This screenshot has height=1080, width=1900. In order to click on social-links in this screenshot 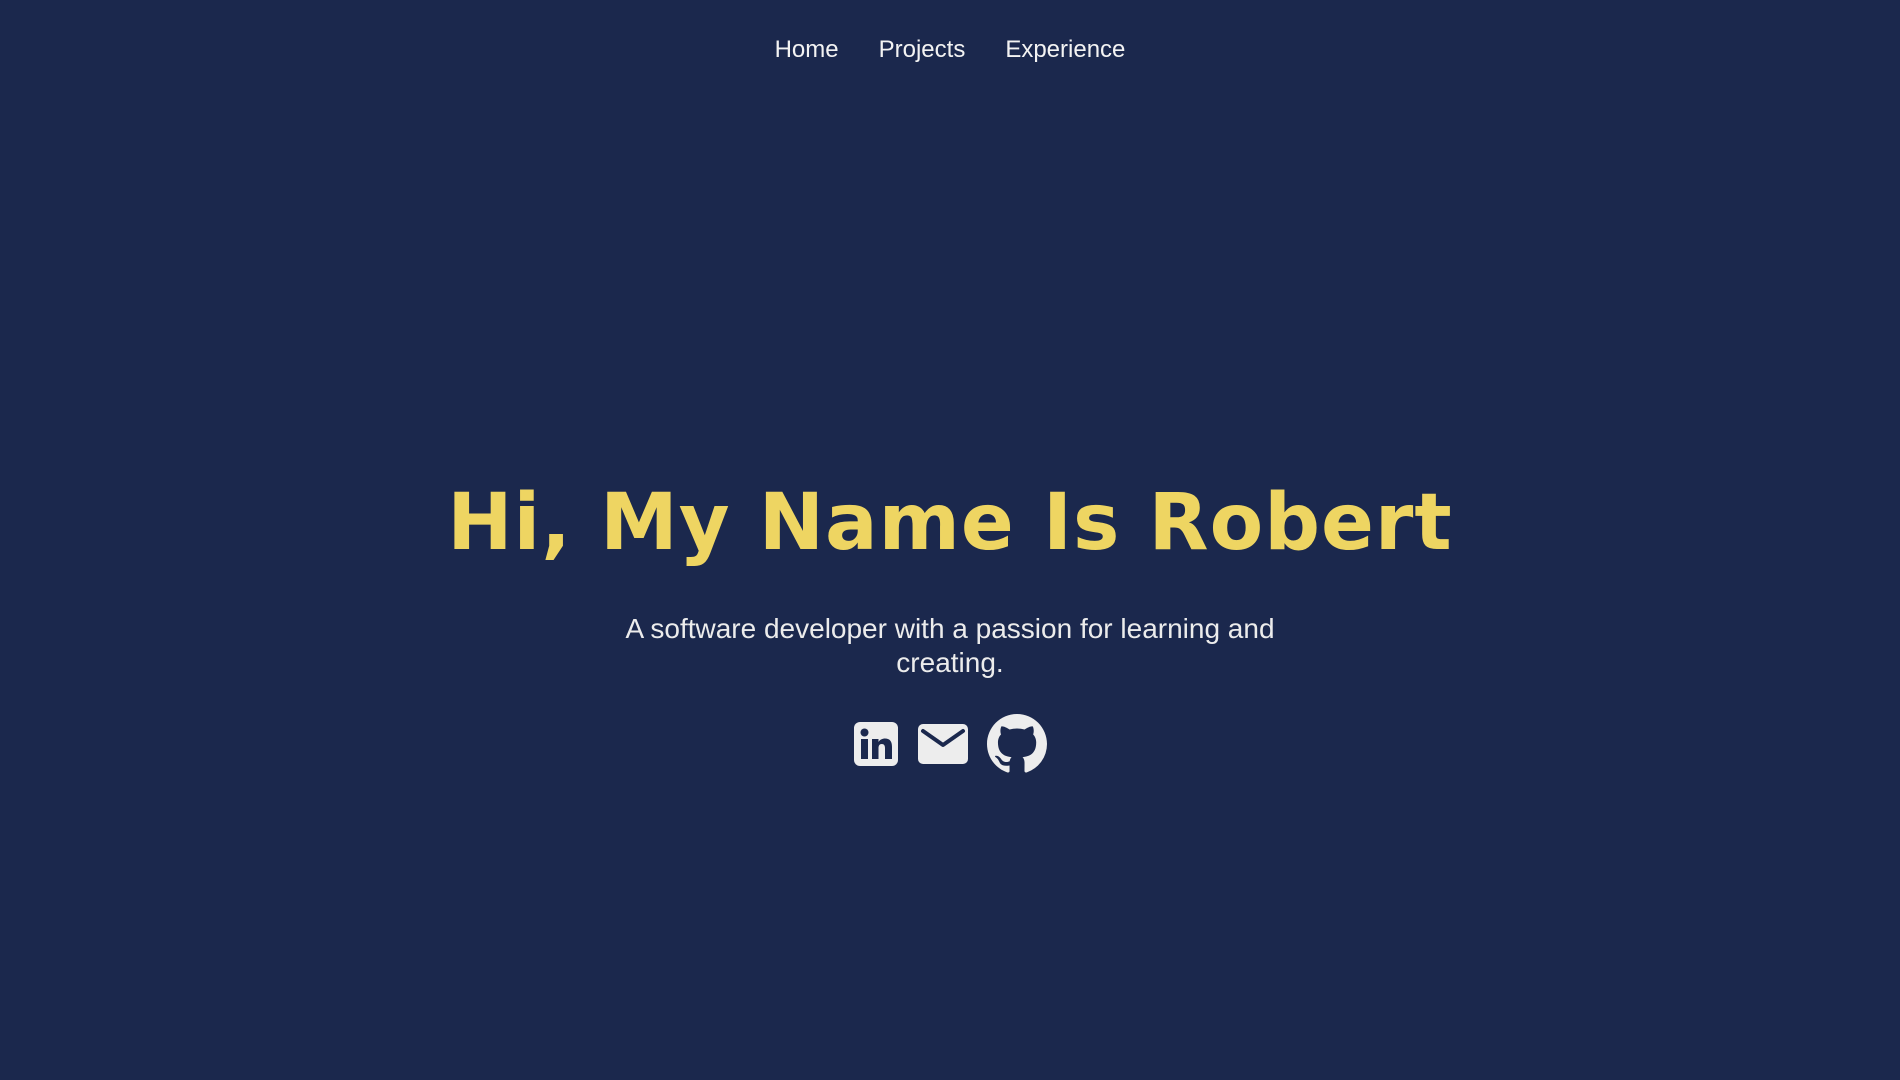, I will do `click(950, 746)`.